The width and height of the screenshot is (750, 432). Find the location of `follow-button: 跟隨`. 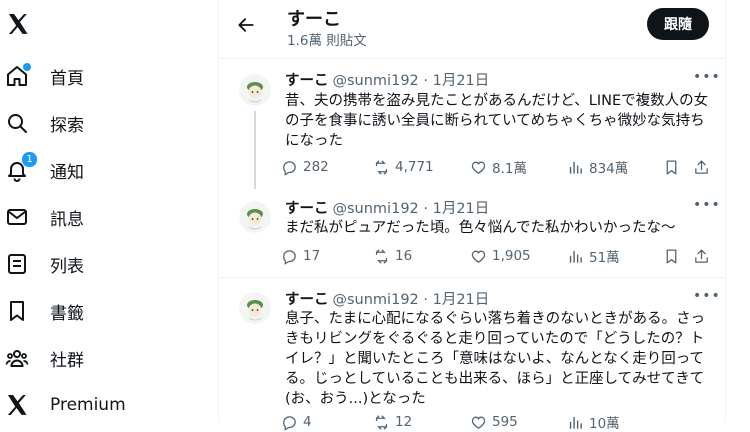

follow-button: 跟隨 is located at coordinates (678, 24).